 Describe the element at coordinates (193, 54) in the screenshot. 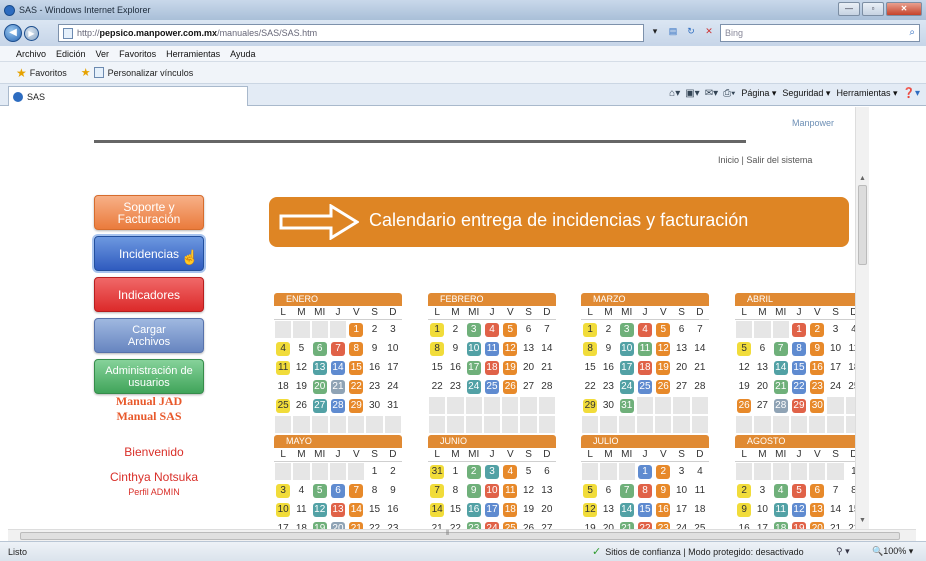

I see `menu-herramientas: Herramientas` at that location.